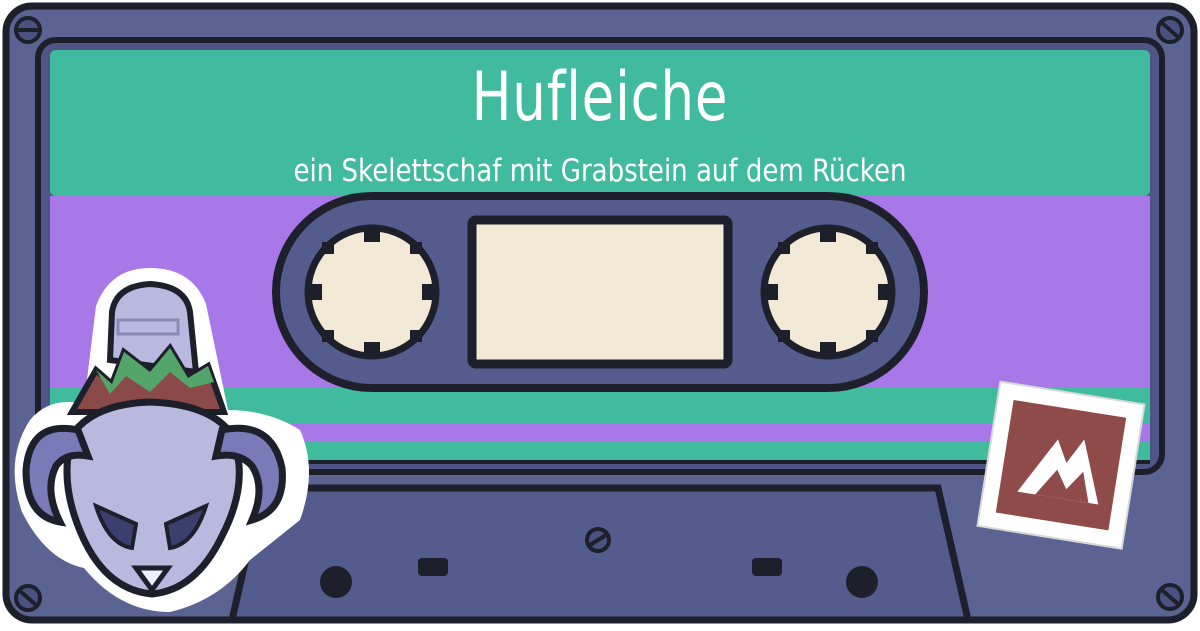  Describe the element at coordinates (600, 554) in the screenshot. I see `tape-head-panel` at that location.